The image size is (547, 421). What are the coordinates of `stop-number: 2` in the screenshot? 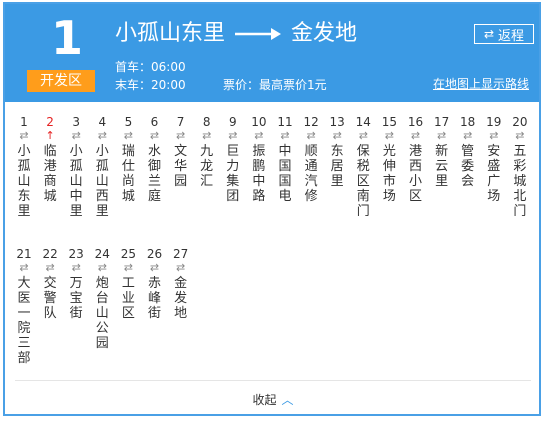 It's located at (50, 122).